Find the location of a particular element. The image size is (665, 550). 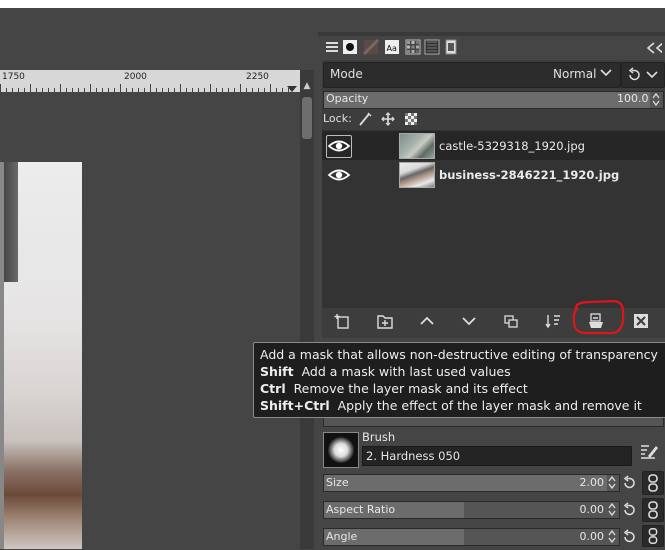

tooltip-text: Add a mask with last used values is located at coordinates (406, 371).